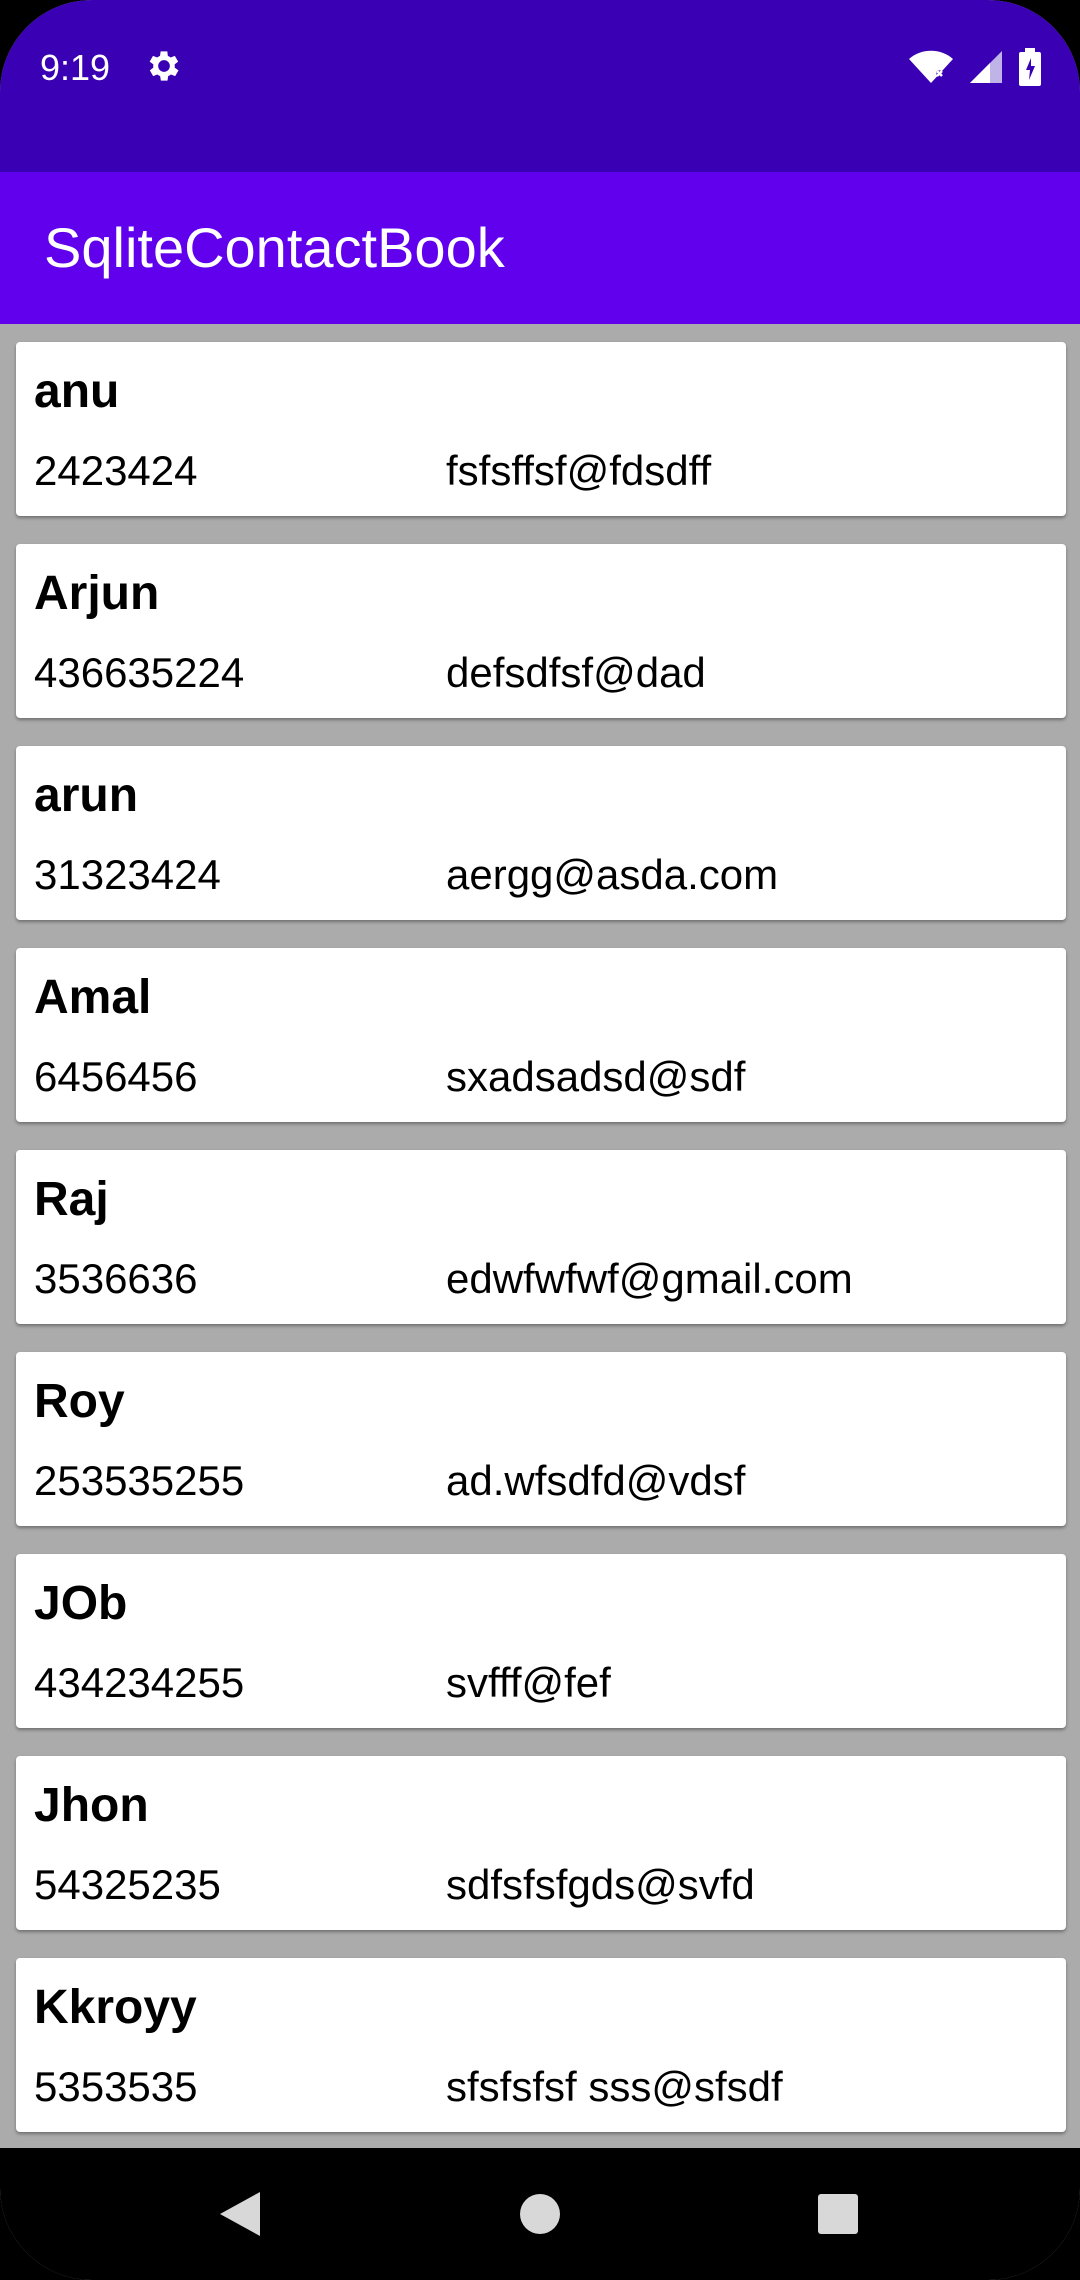 The width and height of the screenshot is (1080, 2280). What do you see at coordinates (596, 1480) in the screenshot?
I see `contact-email: ad.wfsdfd@vdsf` at bounding box center [596, 1480].